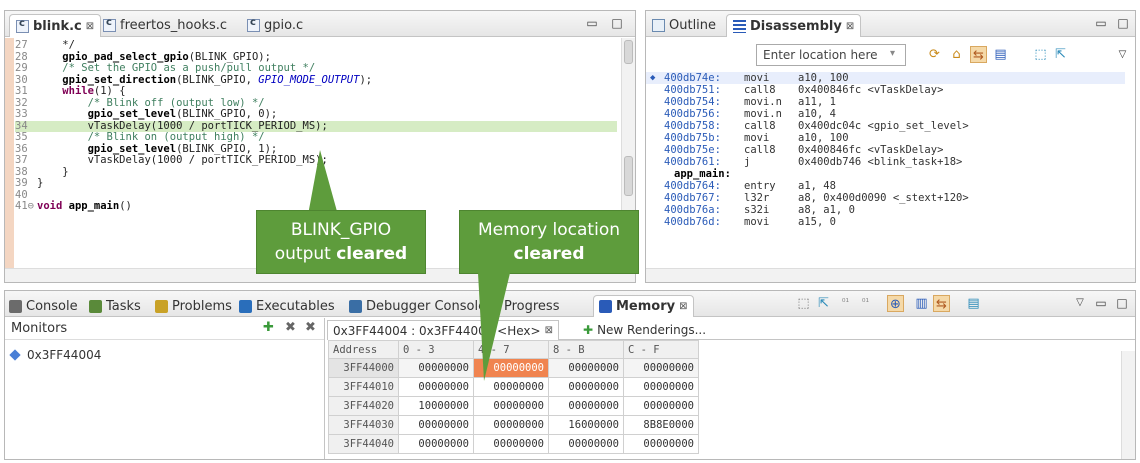 The height and width of the screenshot is (463, 1140). I want to click on tab-debugger-console: Debugger Console, so click(417, 306).